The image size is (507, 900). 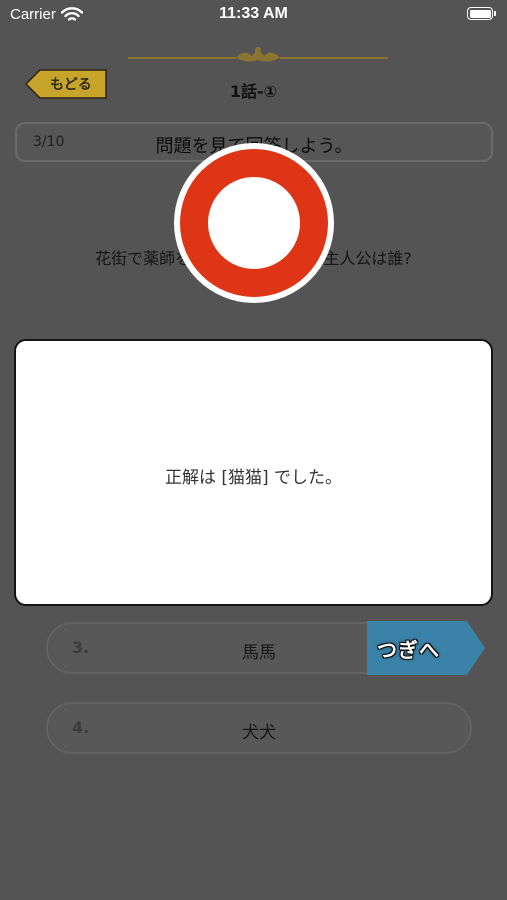 I want to click on status-bar: Carrier 11:33 AM, so click(x=253, y=15).